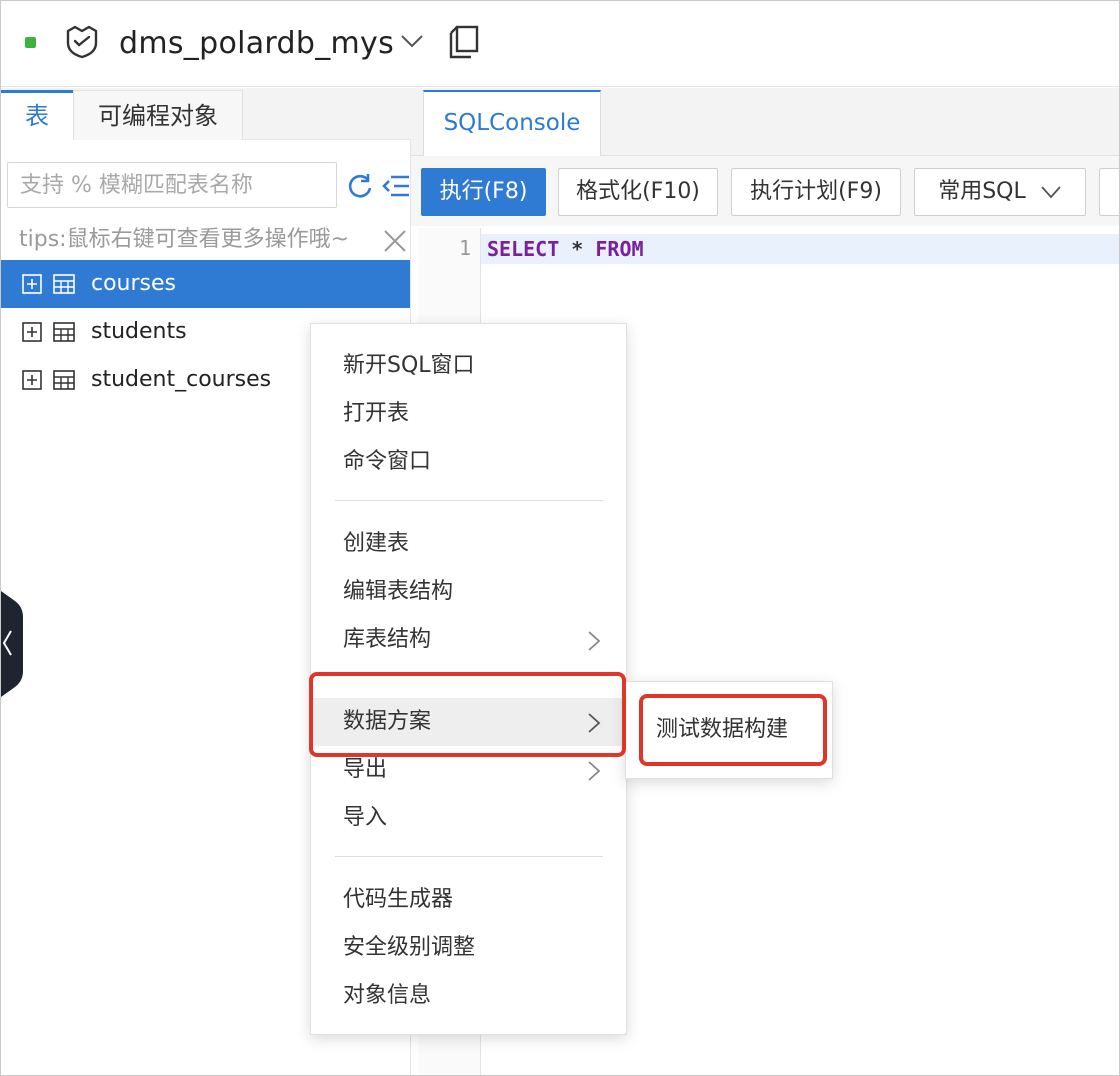  Describe the element at coordinates (464, 42) in the screenshot. I see `copy-icon` at that location.